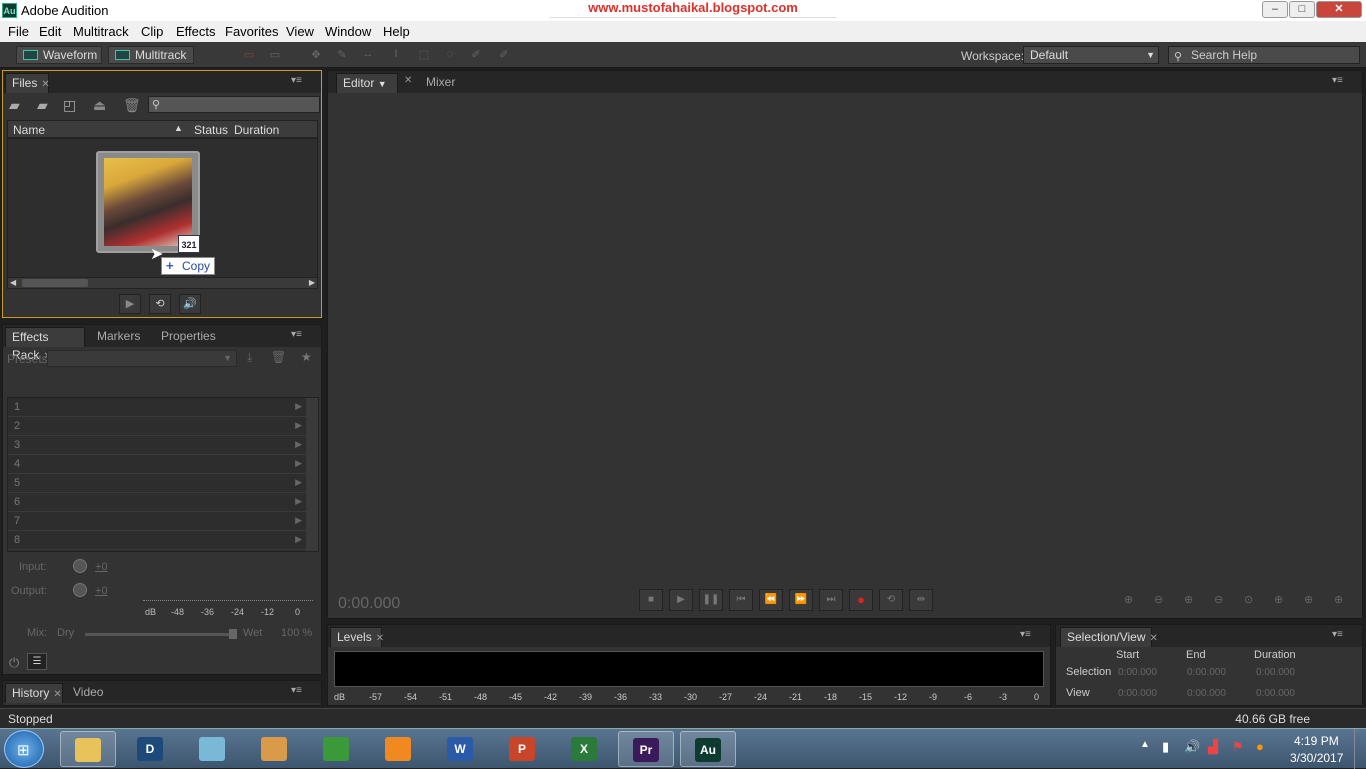  What do you see at coordinates (1128, 599) in the screenshot?
I see `zoom-in-amplitude-icon: ⊕` at bounding box center [1128, 599].